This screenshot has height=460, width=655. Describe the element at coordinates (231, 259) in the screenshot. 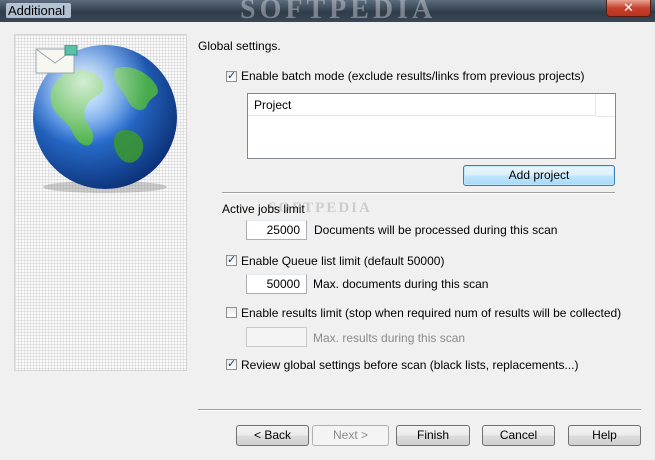

I see `queue-limit-checkbox` at that location.